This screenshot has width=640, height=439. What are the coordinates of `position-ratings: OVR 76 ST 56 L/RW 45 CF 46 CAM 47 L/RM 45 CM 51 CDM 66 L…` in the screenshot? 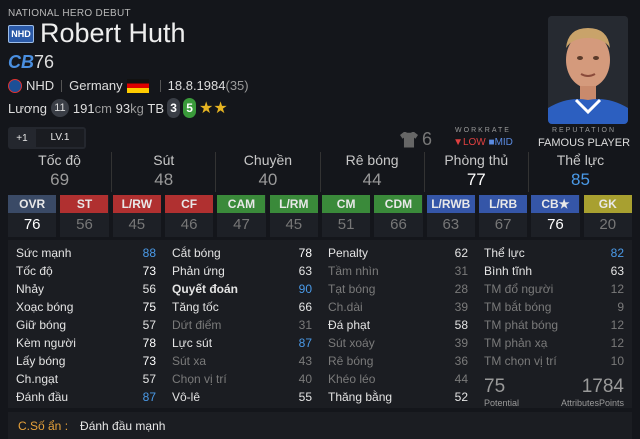 It's located at (320, 216).